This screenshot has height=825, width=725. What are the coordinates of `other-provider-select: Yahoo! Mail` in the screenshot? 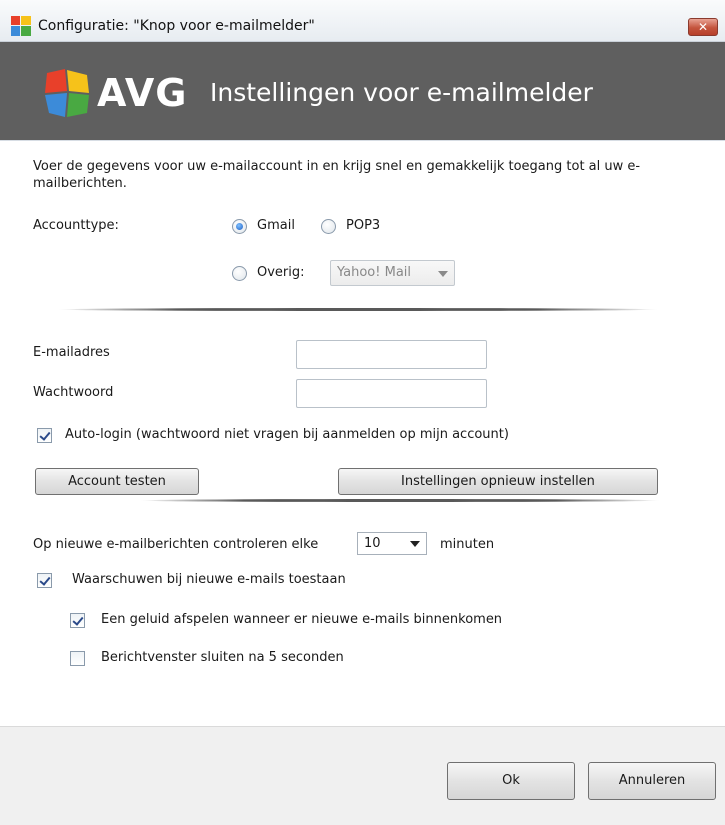 It's located at (392, 273).